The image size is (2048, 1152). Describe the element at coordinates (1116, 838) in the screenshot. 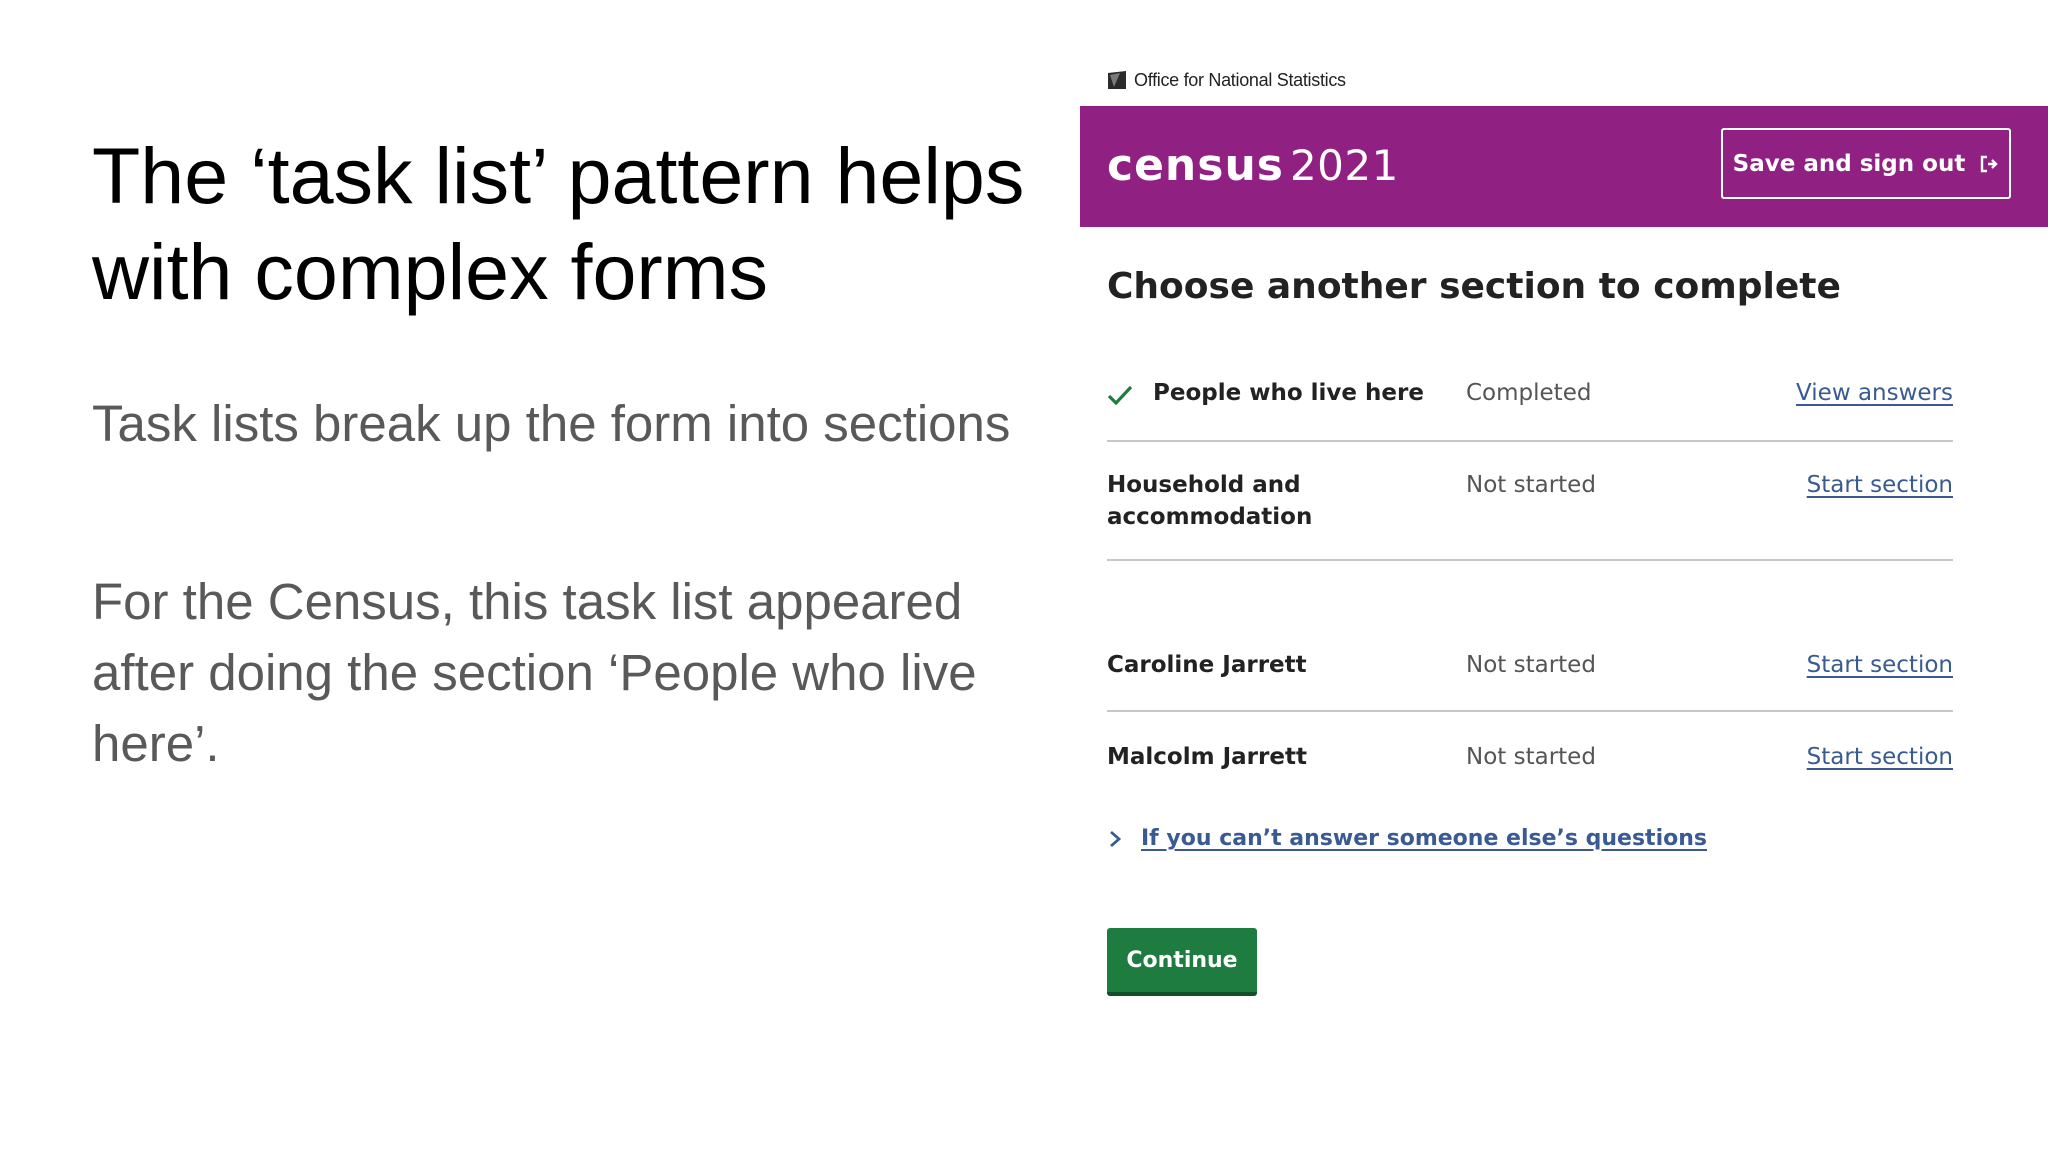

I see `chevron-right-icon` at that location.